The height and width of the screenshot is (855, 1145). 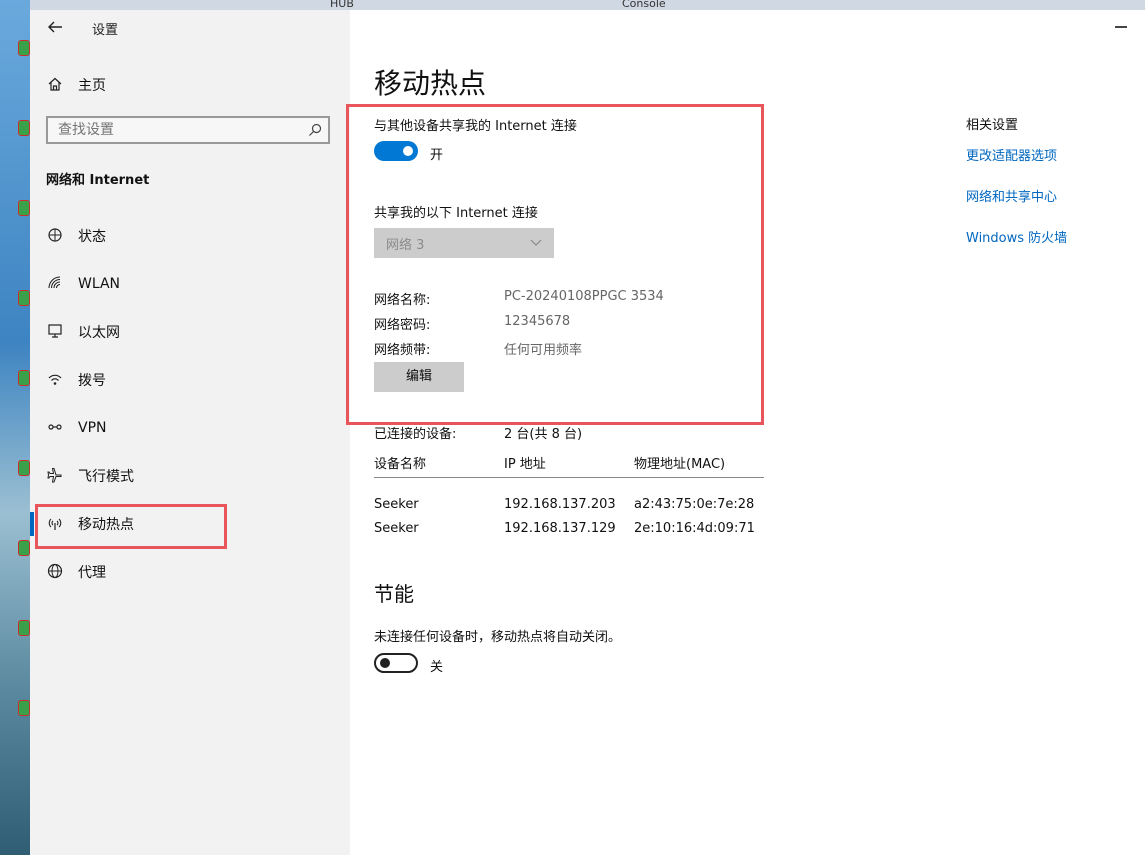 I want to click on app-title: 设置, so click(x=105, y=30).